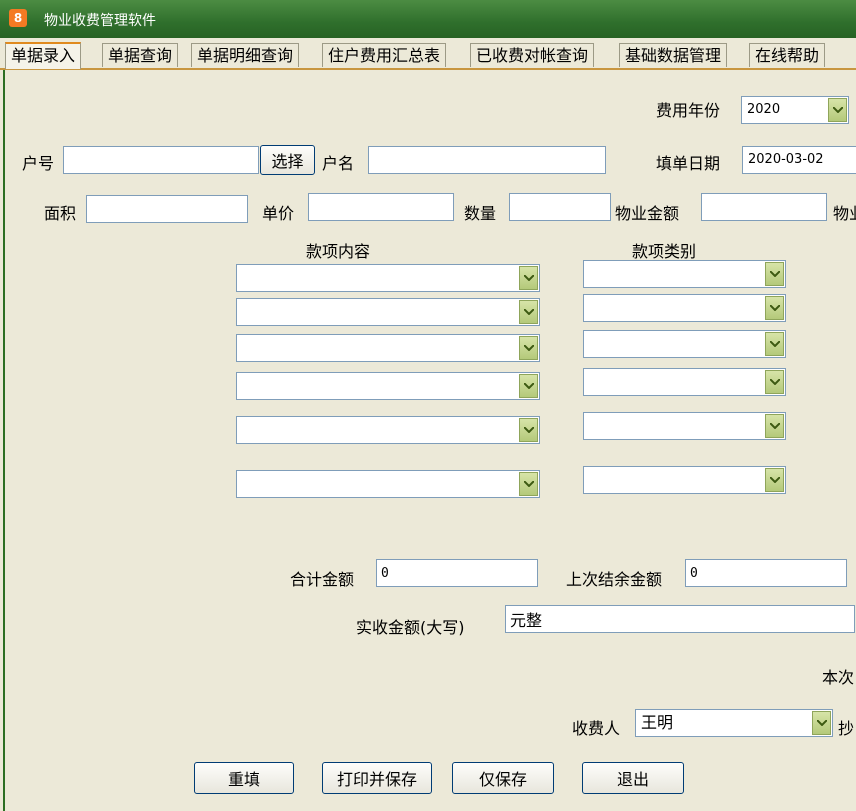  Describe the element at coordinates (680, 619) in the screenshot. I see `actual-amount-input` at that location.